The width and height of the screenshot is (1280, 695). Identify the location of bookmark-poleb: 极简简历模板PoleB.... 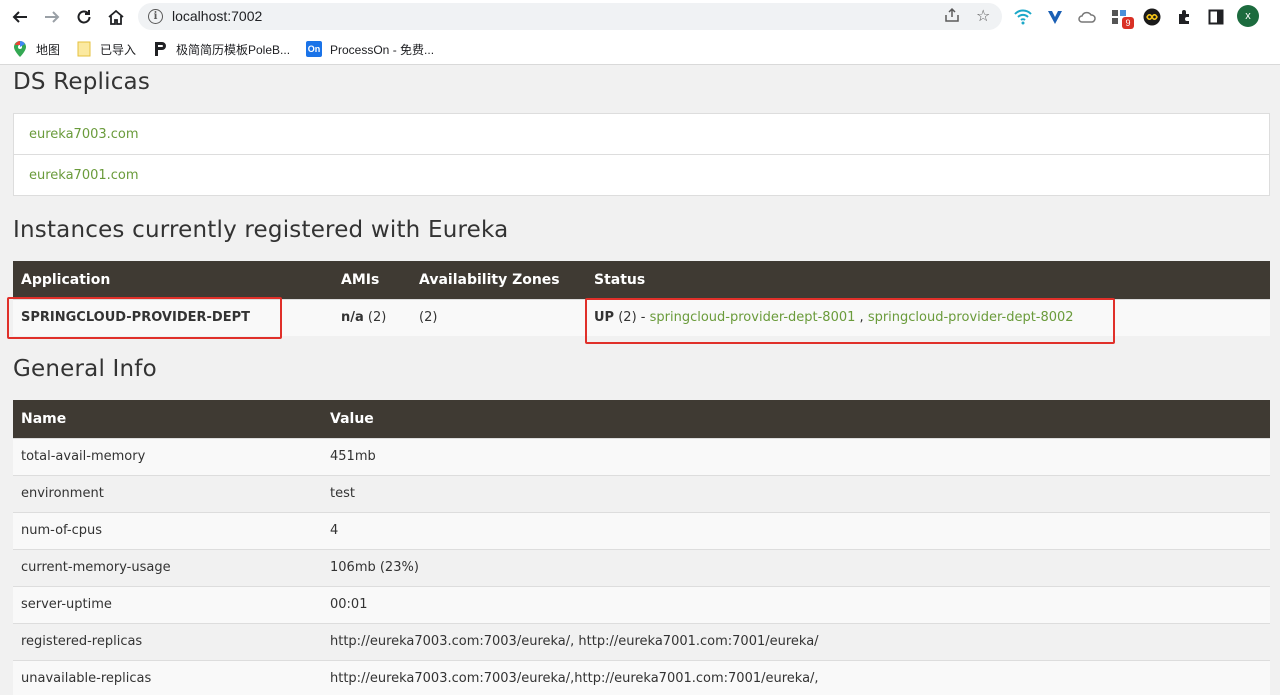
(221, 49).